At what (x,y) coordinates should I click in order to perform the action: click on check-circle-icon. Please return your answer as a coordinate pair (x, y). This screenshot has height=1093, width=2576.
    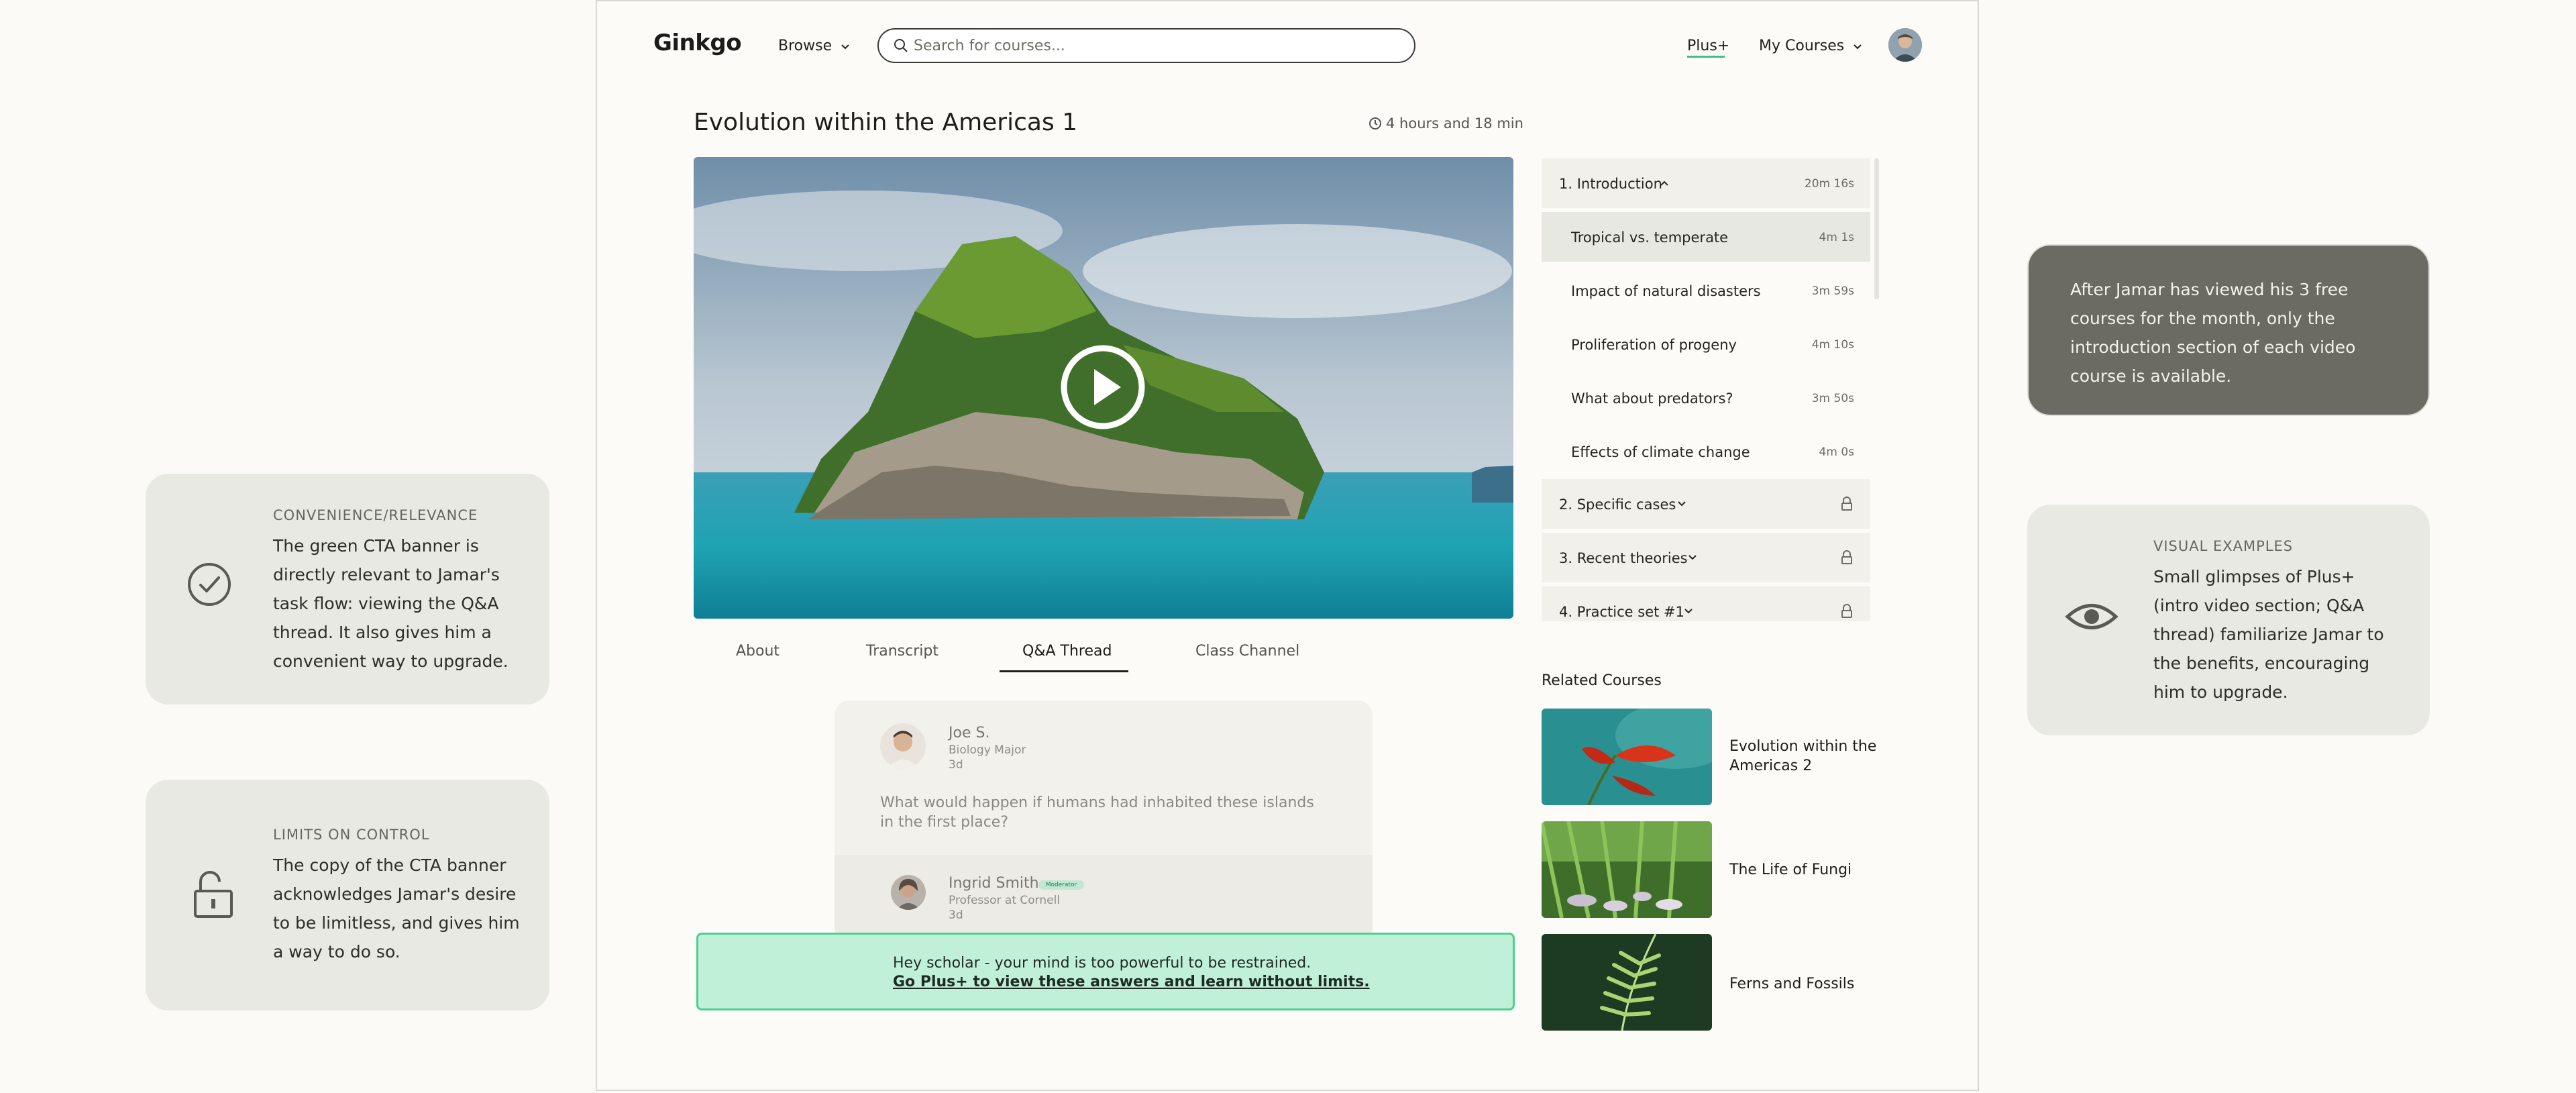
    Looking at the image, I should click on (209, 584).